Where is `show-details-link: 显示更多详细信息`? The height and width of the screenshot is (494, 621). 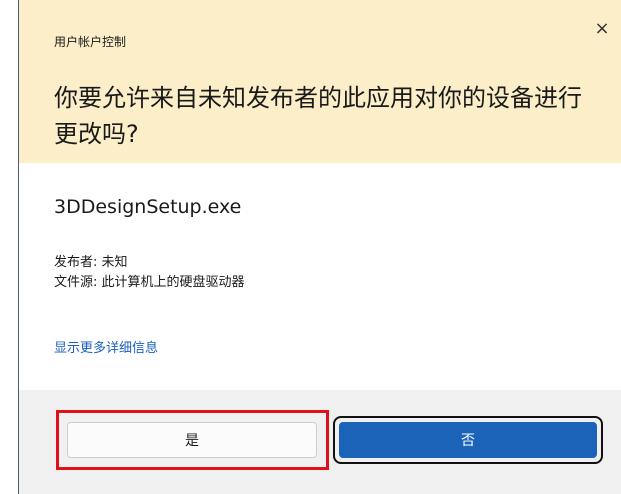
show-details-link: 显示更多详细信息 is located at coordinates (106, 346).